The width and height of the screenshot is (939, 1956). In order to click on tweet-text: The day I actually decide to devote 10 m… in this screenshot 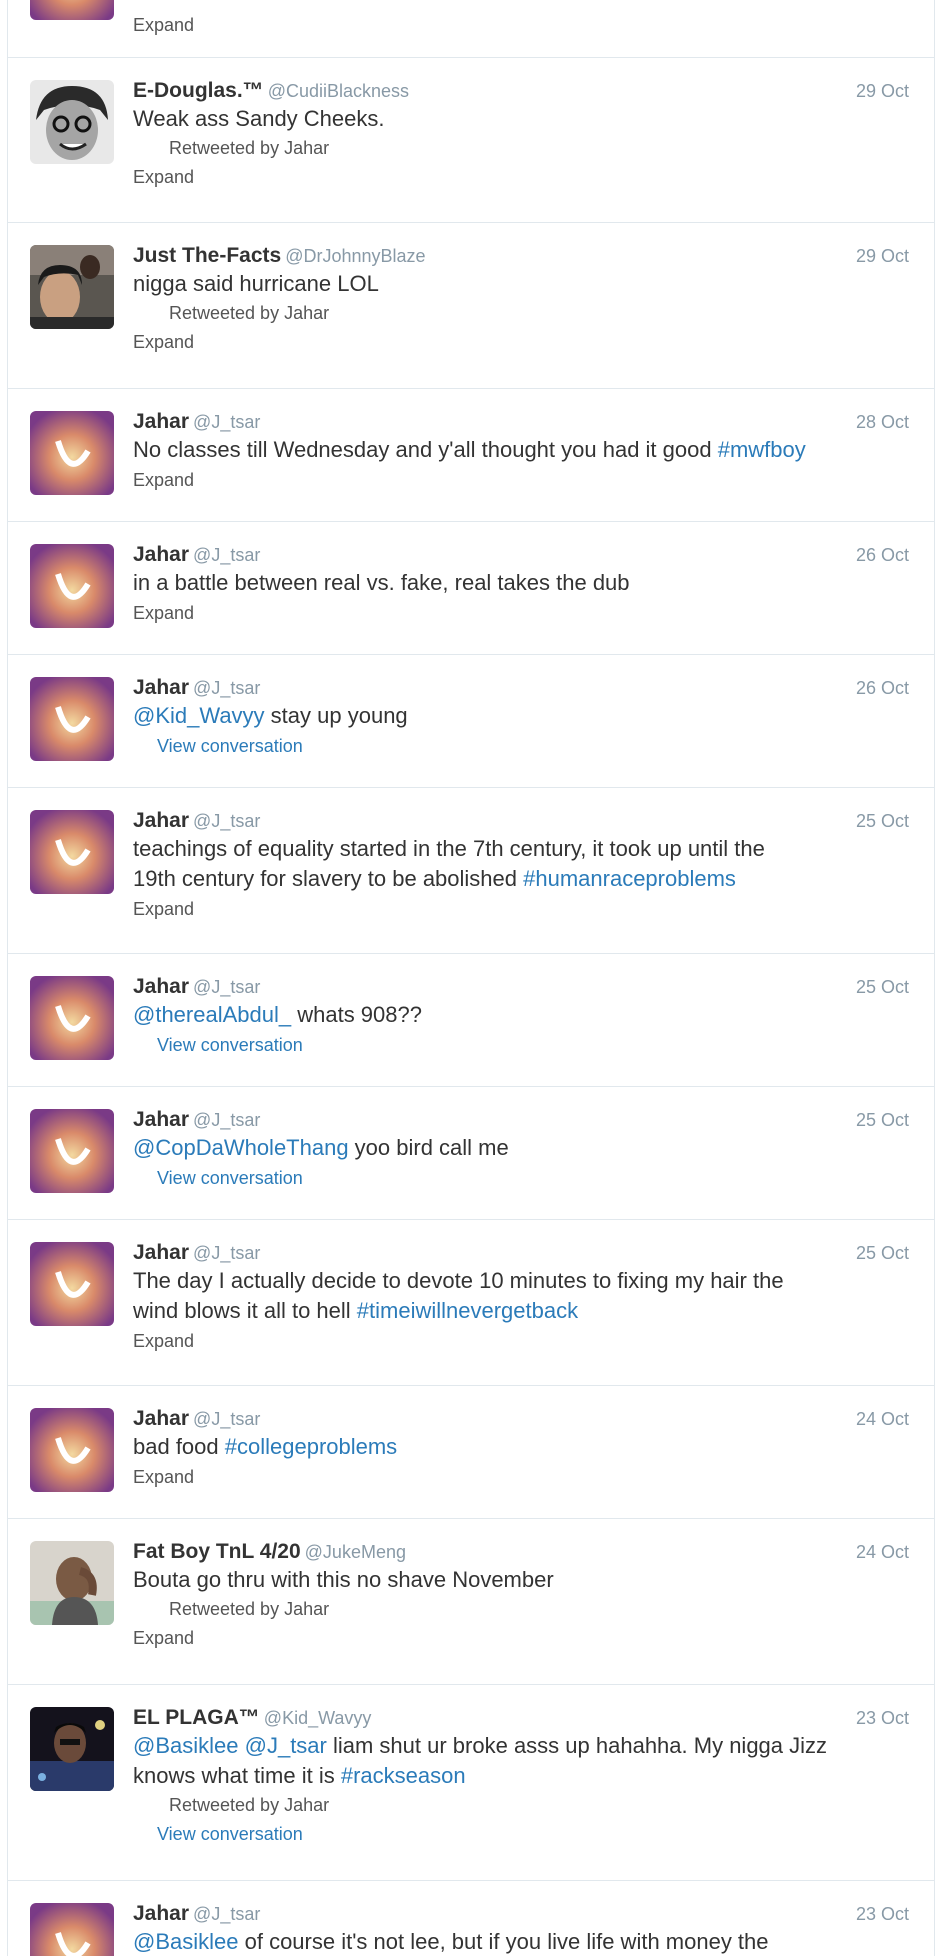, I will do `click(521, 1296)`.